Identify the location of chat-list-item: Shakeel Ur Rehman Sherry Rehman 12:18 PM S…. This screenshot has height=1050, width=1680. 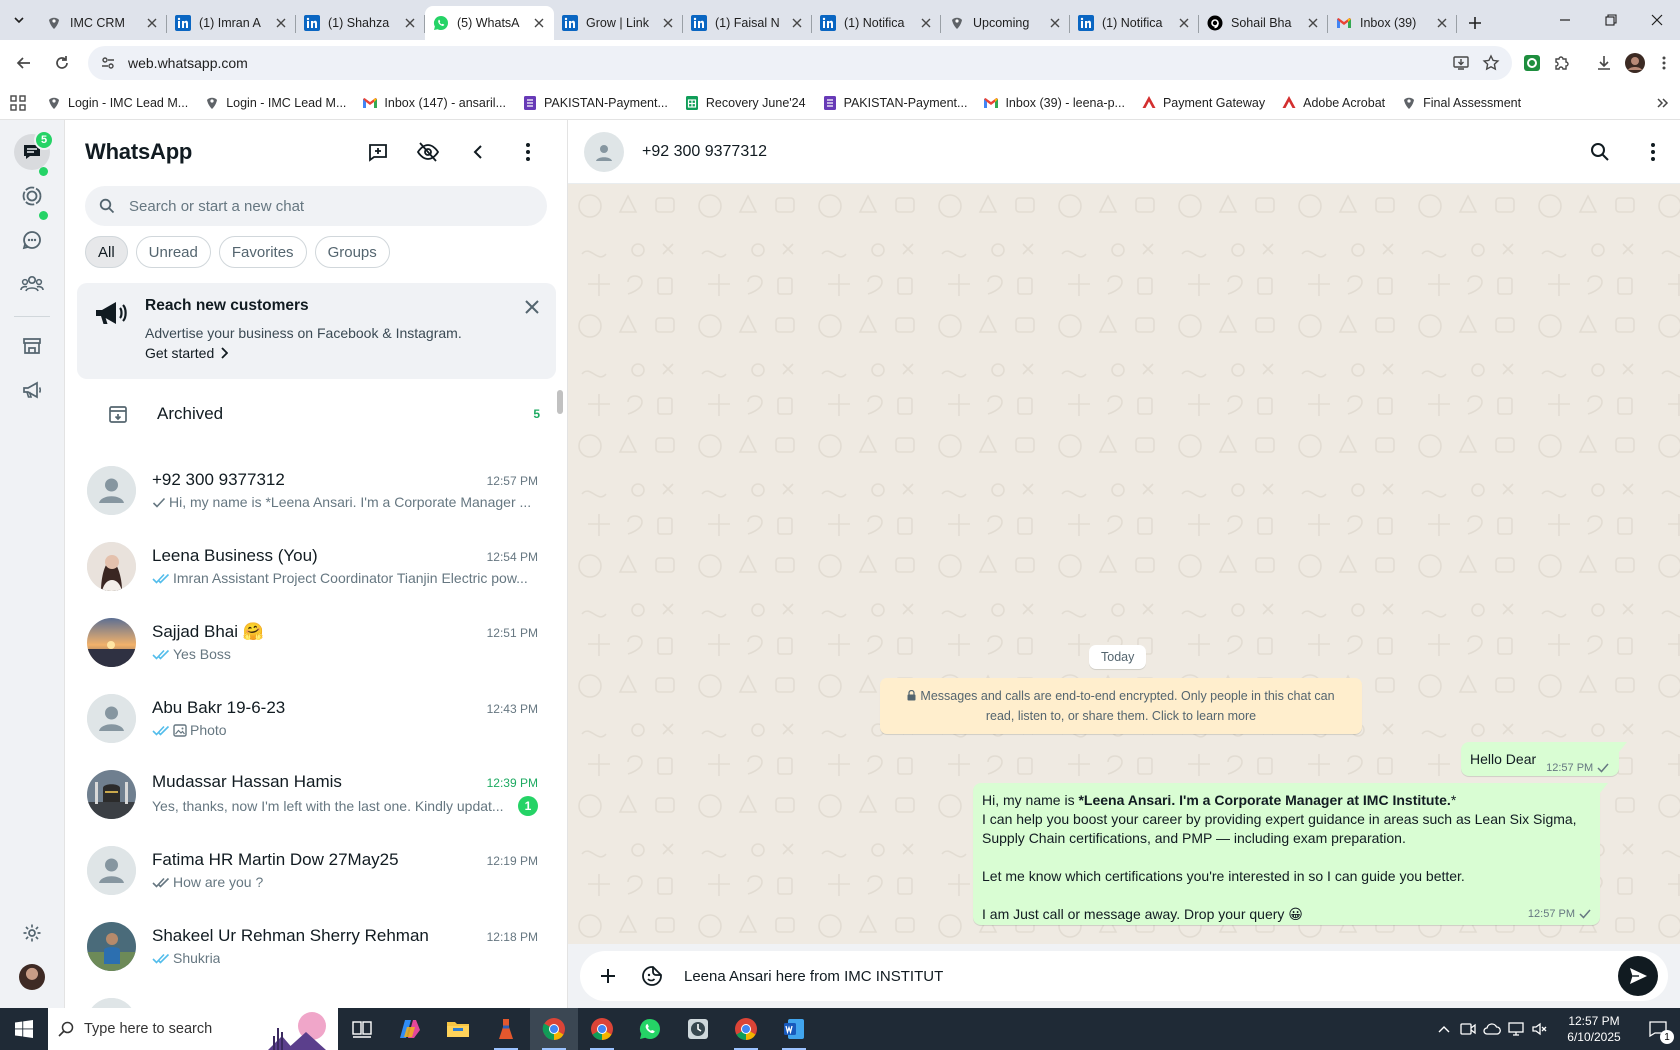
(316, 946).